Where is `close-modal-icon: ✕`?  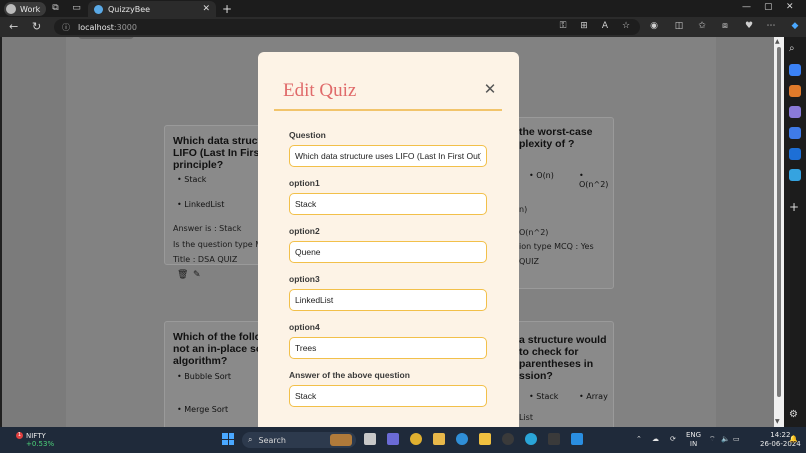 close-modal-icon: ✕ is located at coordinates (490, 89).